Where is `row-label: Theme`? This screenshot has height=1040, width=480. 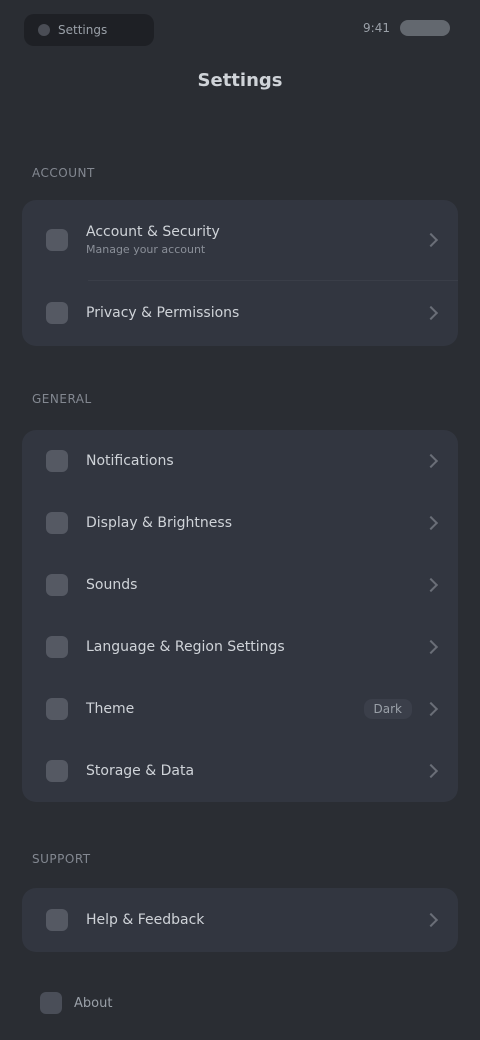
row-label: Theme is located at coordinates (110, 709).